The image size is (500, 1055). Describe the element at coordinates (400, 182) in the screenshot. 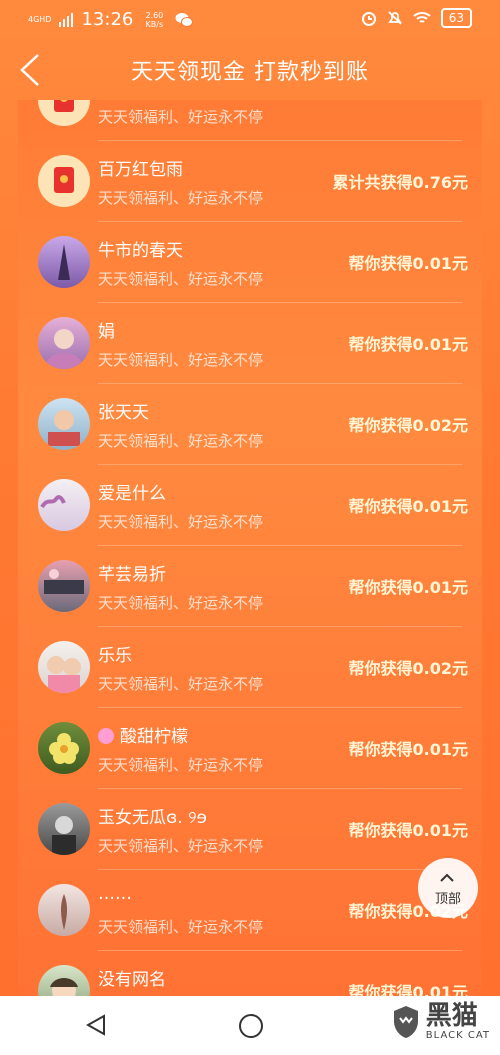

I see `list-item-amount: 累计共获得0.76元` at that location.